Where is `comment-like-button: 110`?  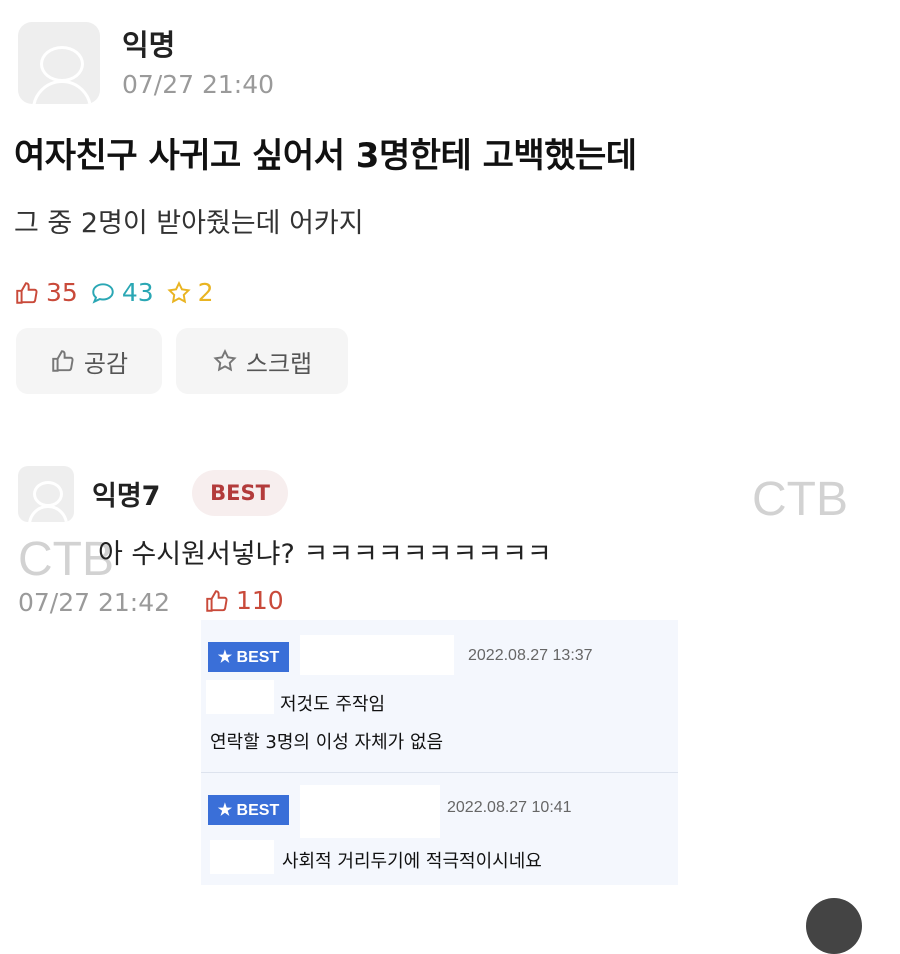 comment-like-button: 110 is located at coordinates (244, 600).